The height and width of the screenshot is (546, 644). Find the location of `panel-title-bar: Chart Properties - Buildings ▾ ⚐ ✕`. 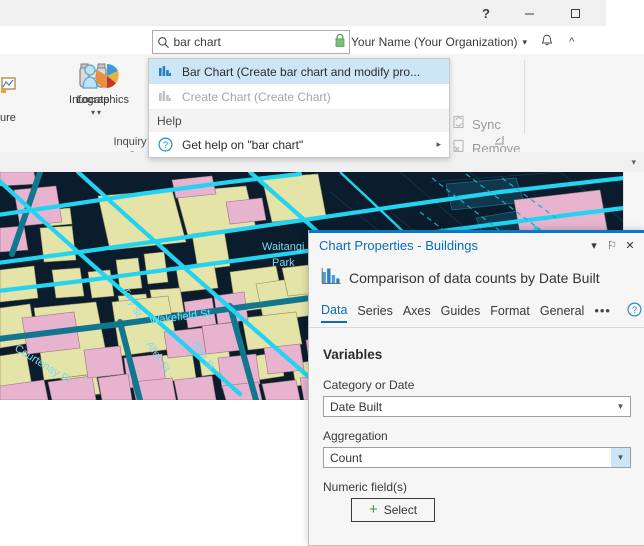

panel-title-bar: Chart Properties - Buildings ▾ ⚐ ✕ is located at coordinates (476, 245).